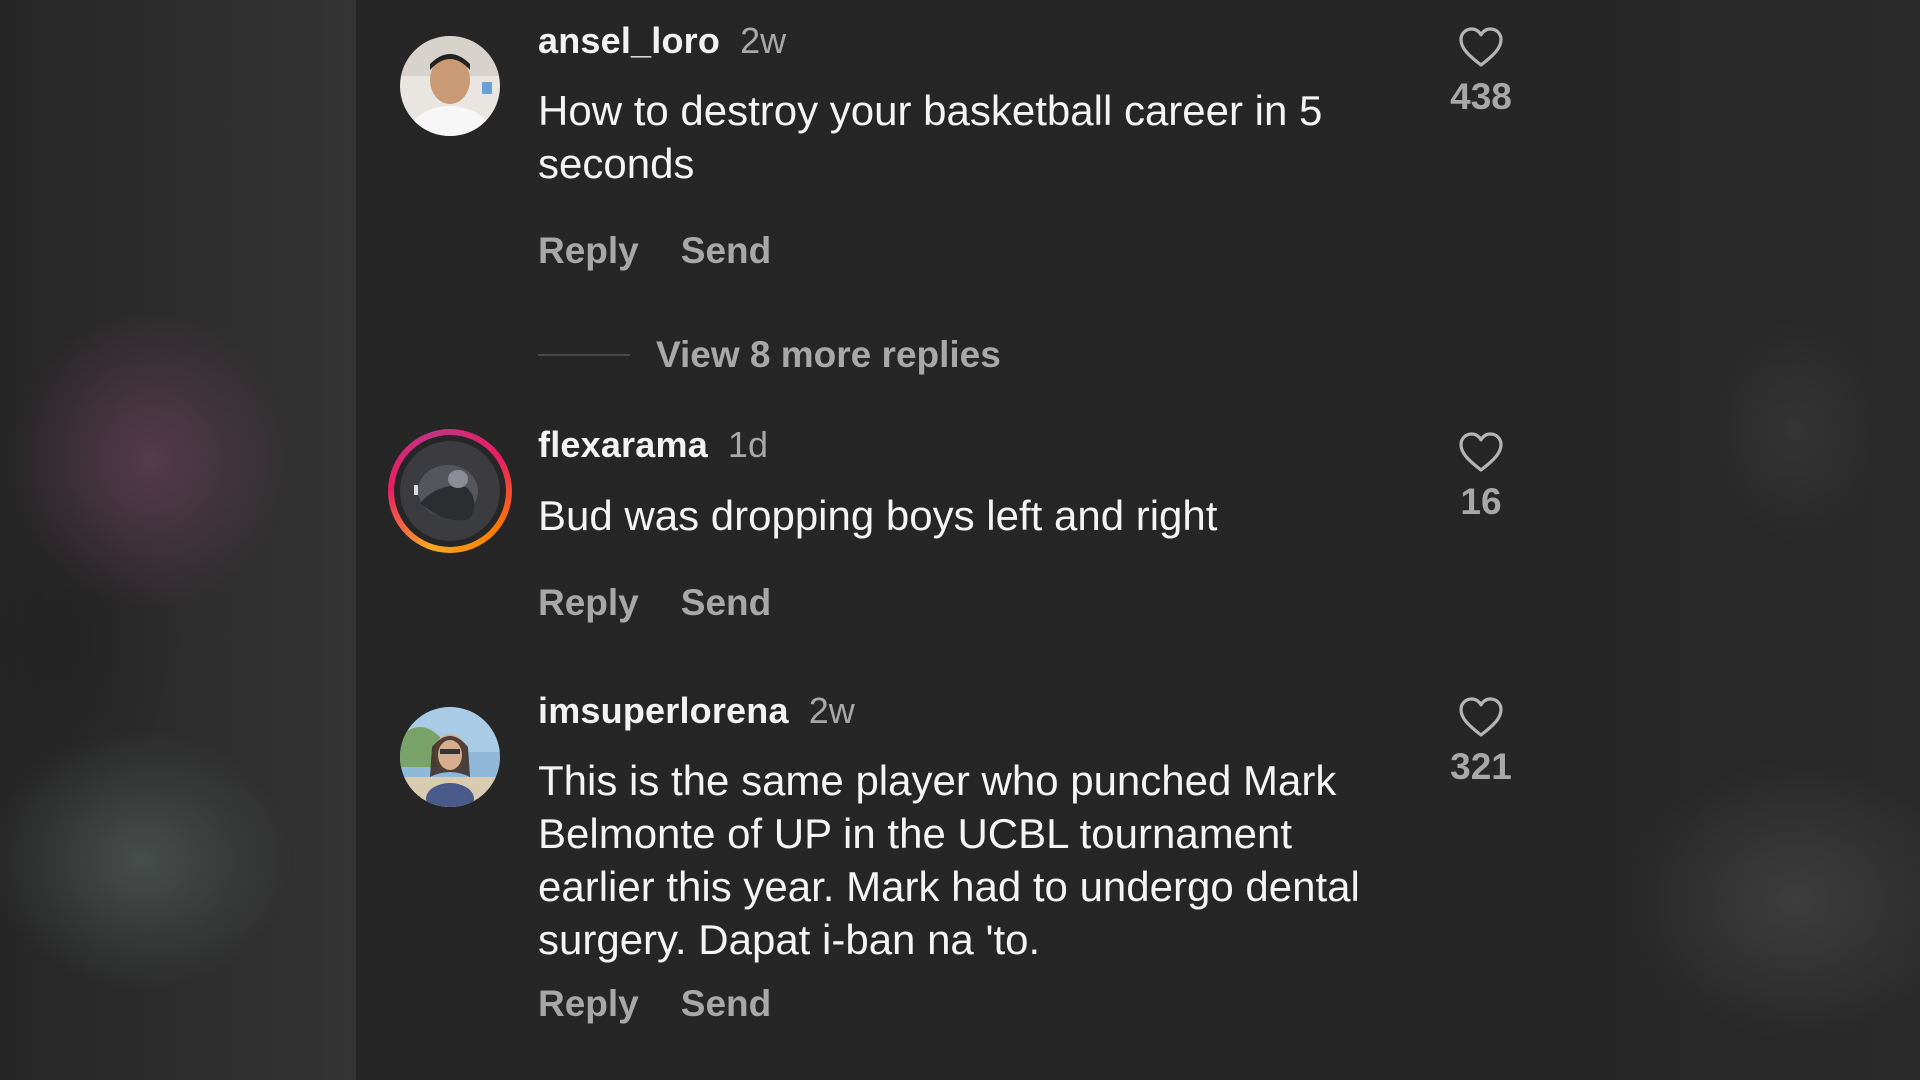 This screenshot has width=1920, height=1080. I want to click on comment-header: ansel_loro 2w, so click(662, 41).